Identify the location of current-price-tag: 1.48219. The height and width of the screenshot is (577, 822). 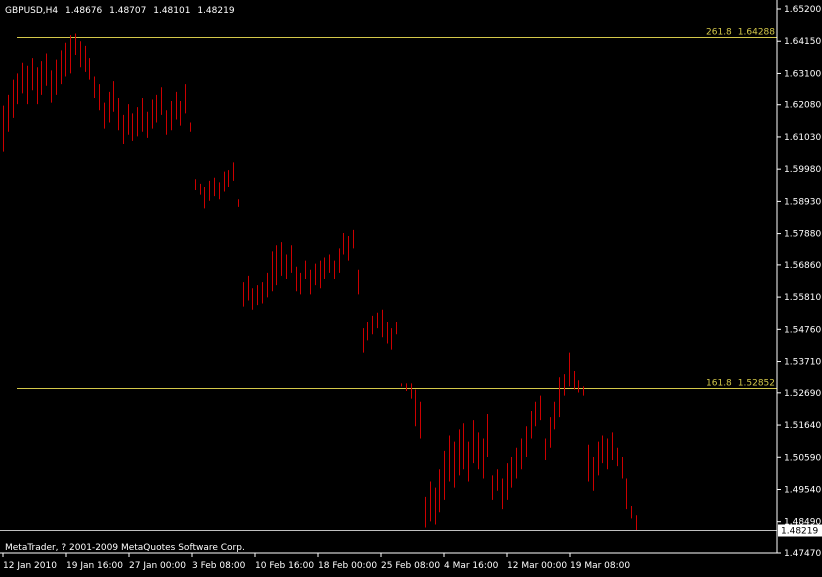
(800, 530).